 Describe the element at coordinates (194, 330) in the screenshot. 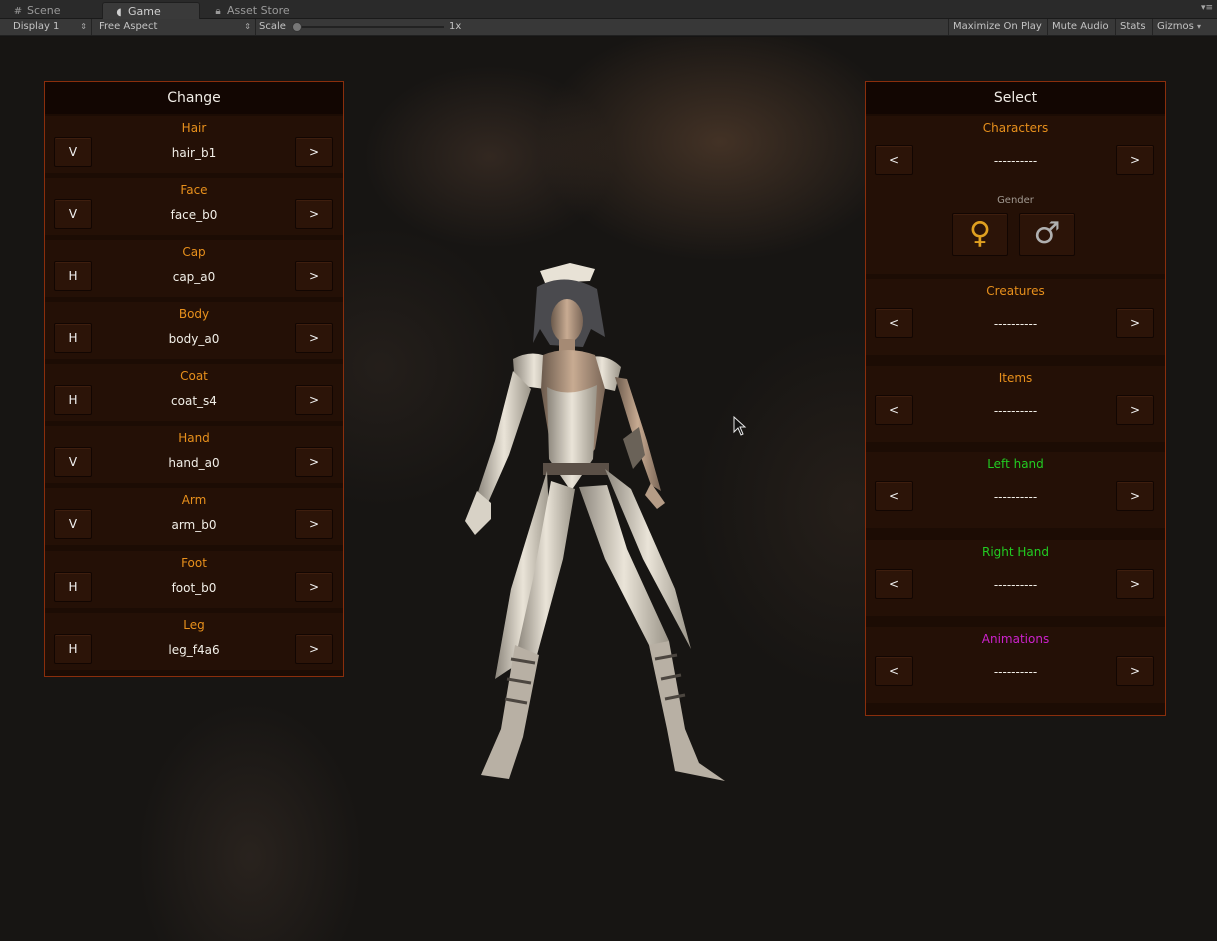

I see `change-row-body: Body H body_a0 >` at that location.